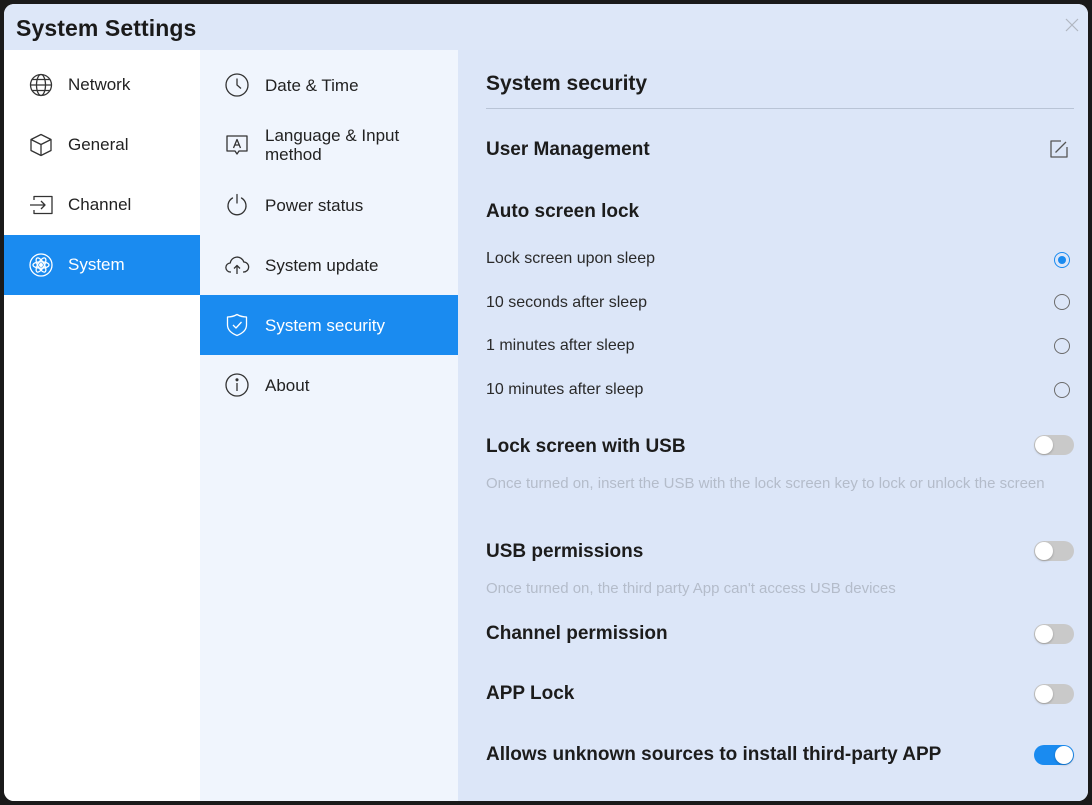 This screenshot has height=805, width=1092. I want to click on lock-upon-sleep-radio, so click(1062, 260).